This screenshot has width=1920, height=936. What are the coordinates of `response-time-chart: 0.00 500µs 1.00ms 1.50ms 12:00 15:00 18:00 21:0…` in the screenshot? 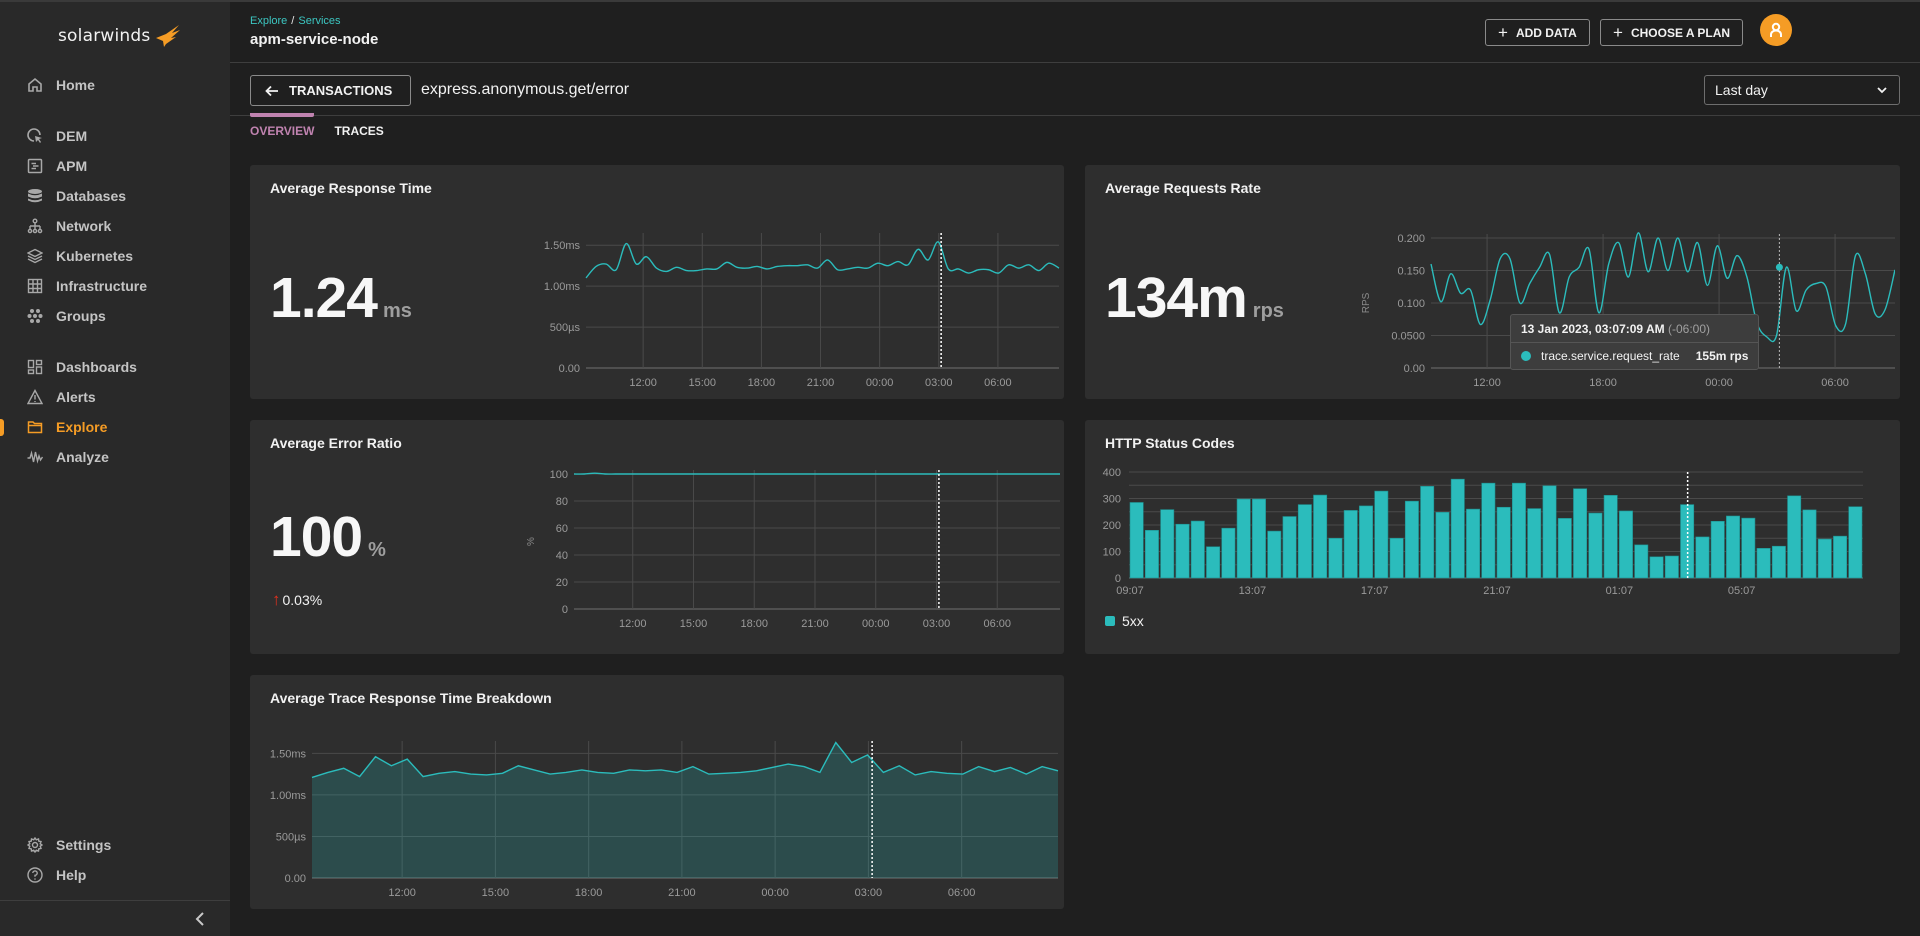 It's located at (785, 305).